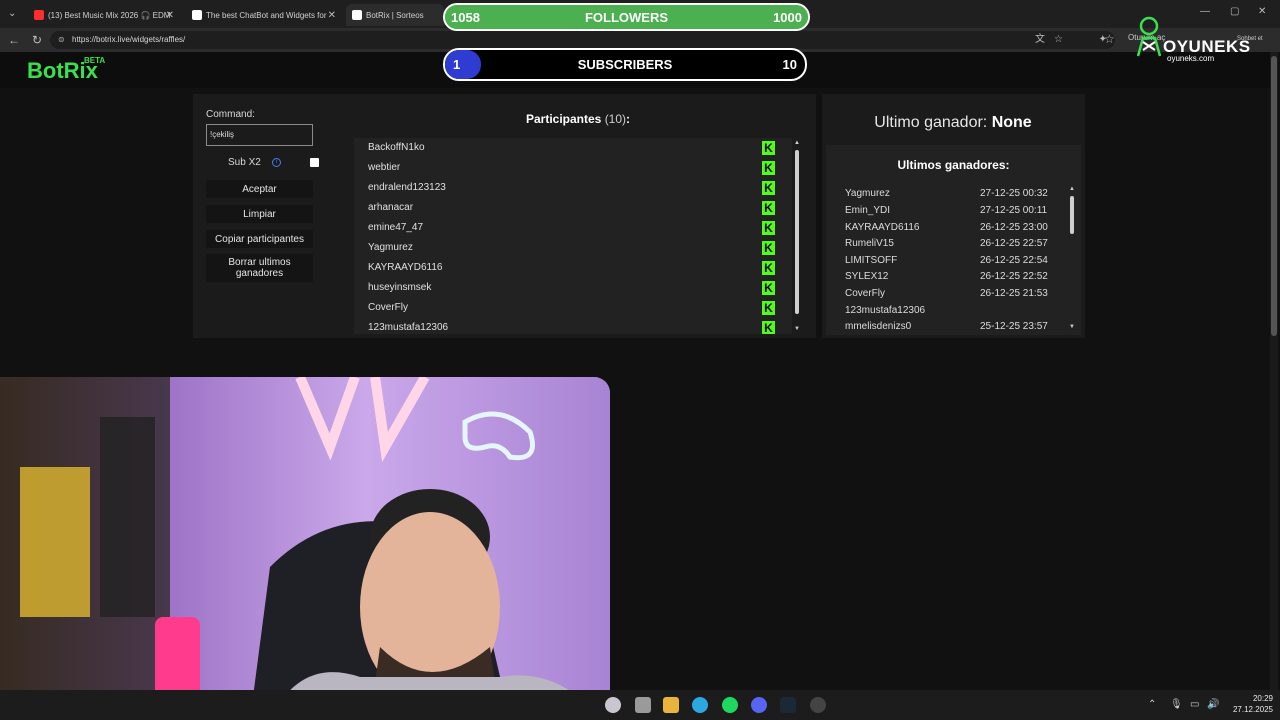  Describe the element at coordinates (408, 327) in the screenshot. I see `participant-name: 123mustafa12306` at that location.